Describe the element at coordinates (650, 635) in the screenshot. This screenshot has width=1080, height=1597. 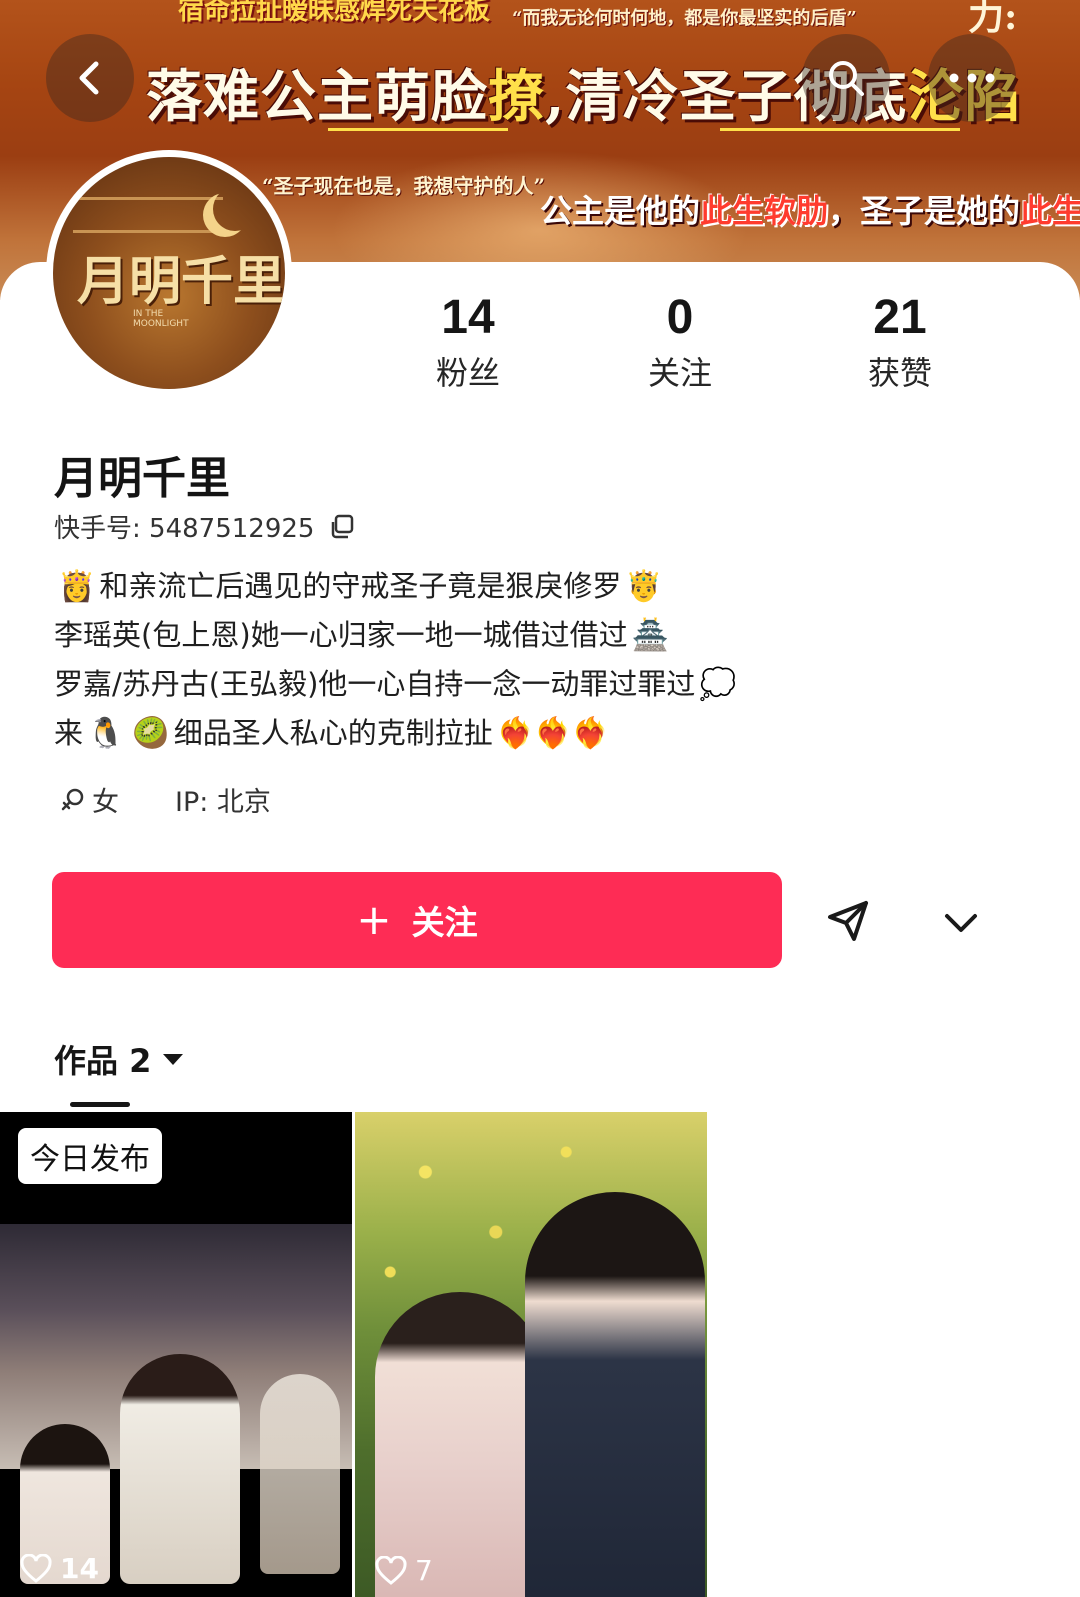
I see `castle-emoji: 🏯` at that location.